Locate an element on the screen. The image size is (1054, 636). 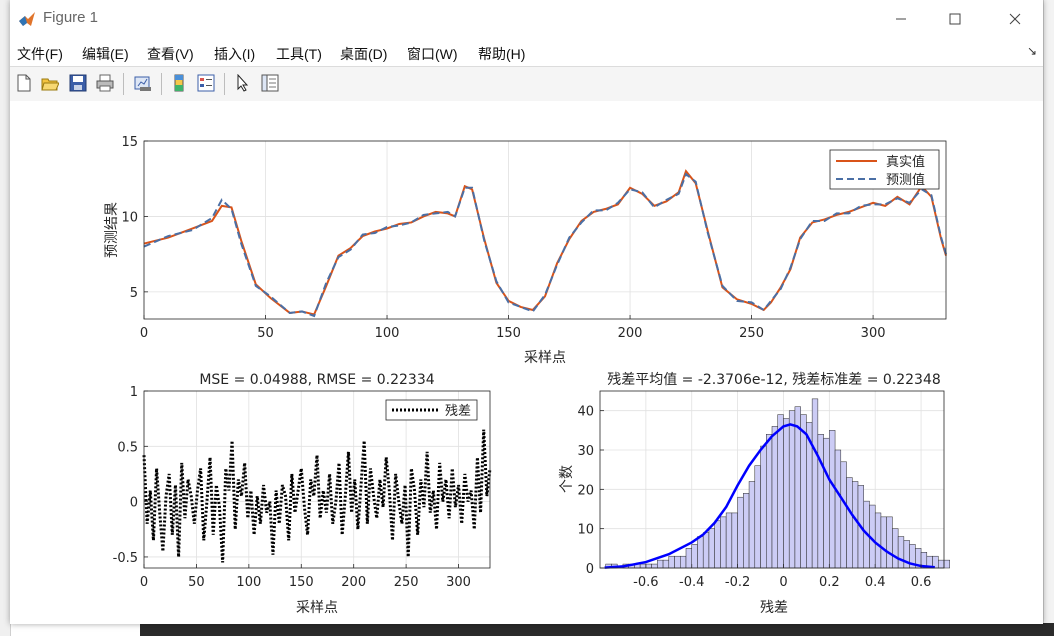
new-figure-icon is located at coordinates (24, 83).